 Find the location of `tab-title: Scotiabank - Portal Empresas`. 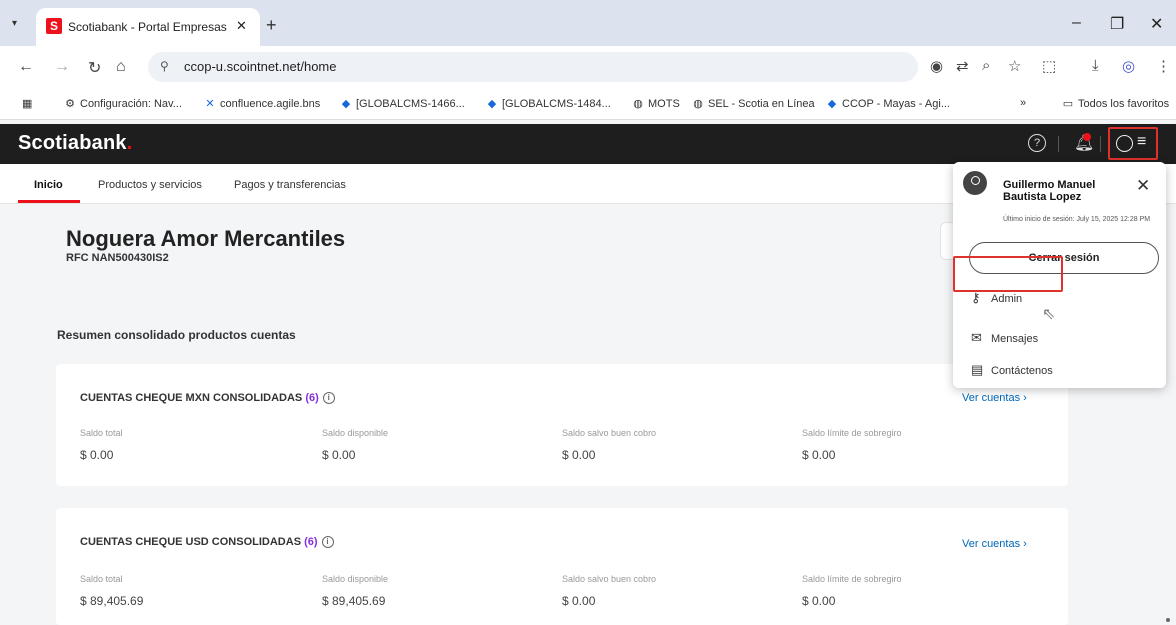

tab-title: Scotiabank - Portal Empresas is located at coordinates (147, 27).